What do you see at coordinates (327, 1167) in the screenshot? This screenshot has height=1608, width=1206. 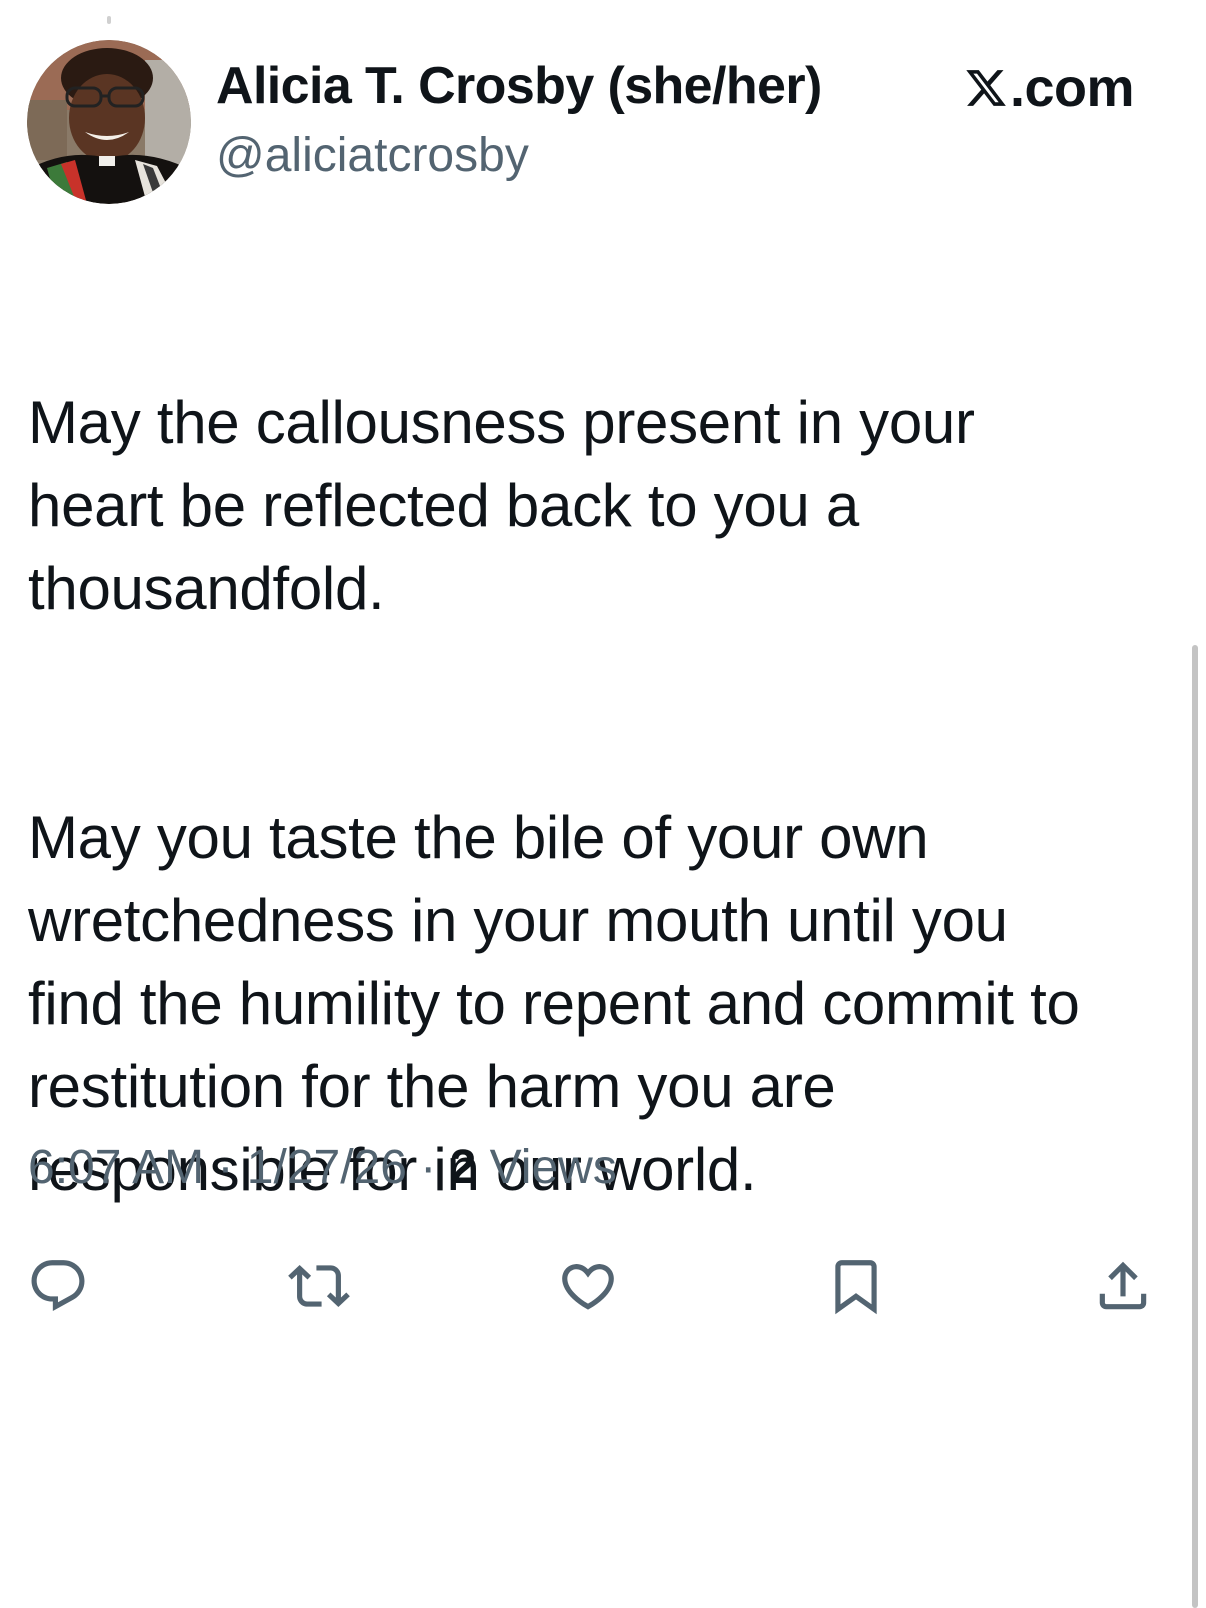 I see `tweet-date: 1/27/26` at bounding box center [327, 1167].